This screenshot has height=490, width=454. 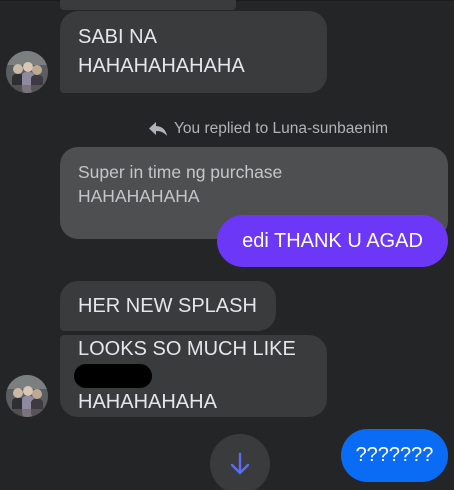 What do you see at coordinates (158, 129) in the screenshot?
I see `reply-arrow-icon` at bounding box center [158, 129].